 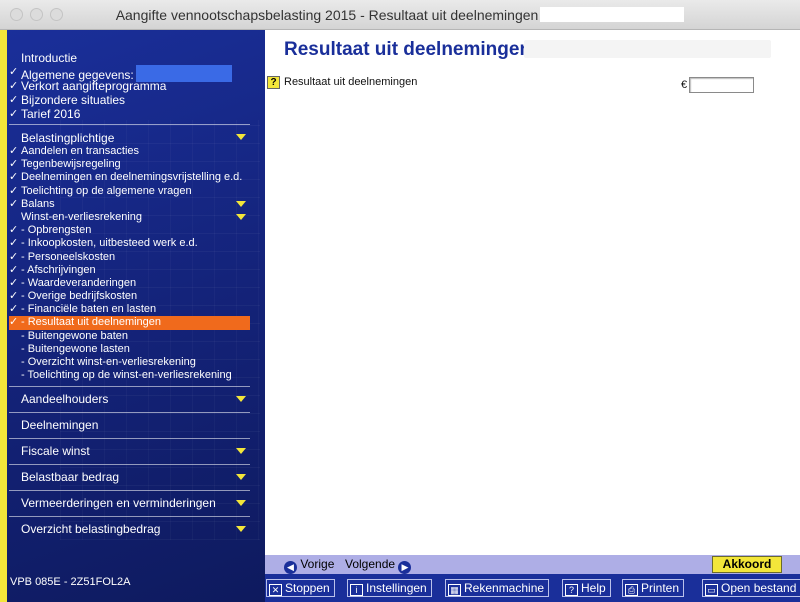 What do you see at coordinates (370, 564) in the screenshot?
I see `next-label: Volgende` at bounding box center [370, 564].